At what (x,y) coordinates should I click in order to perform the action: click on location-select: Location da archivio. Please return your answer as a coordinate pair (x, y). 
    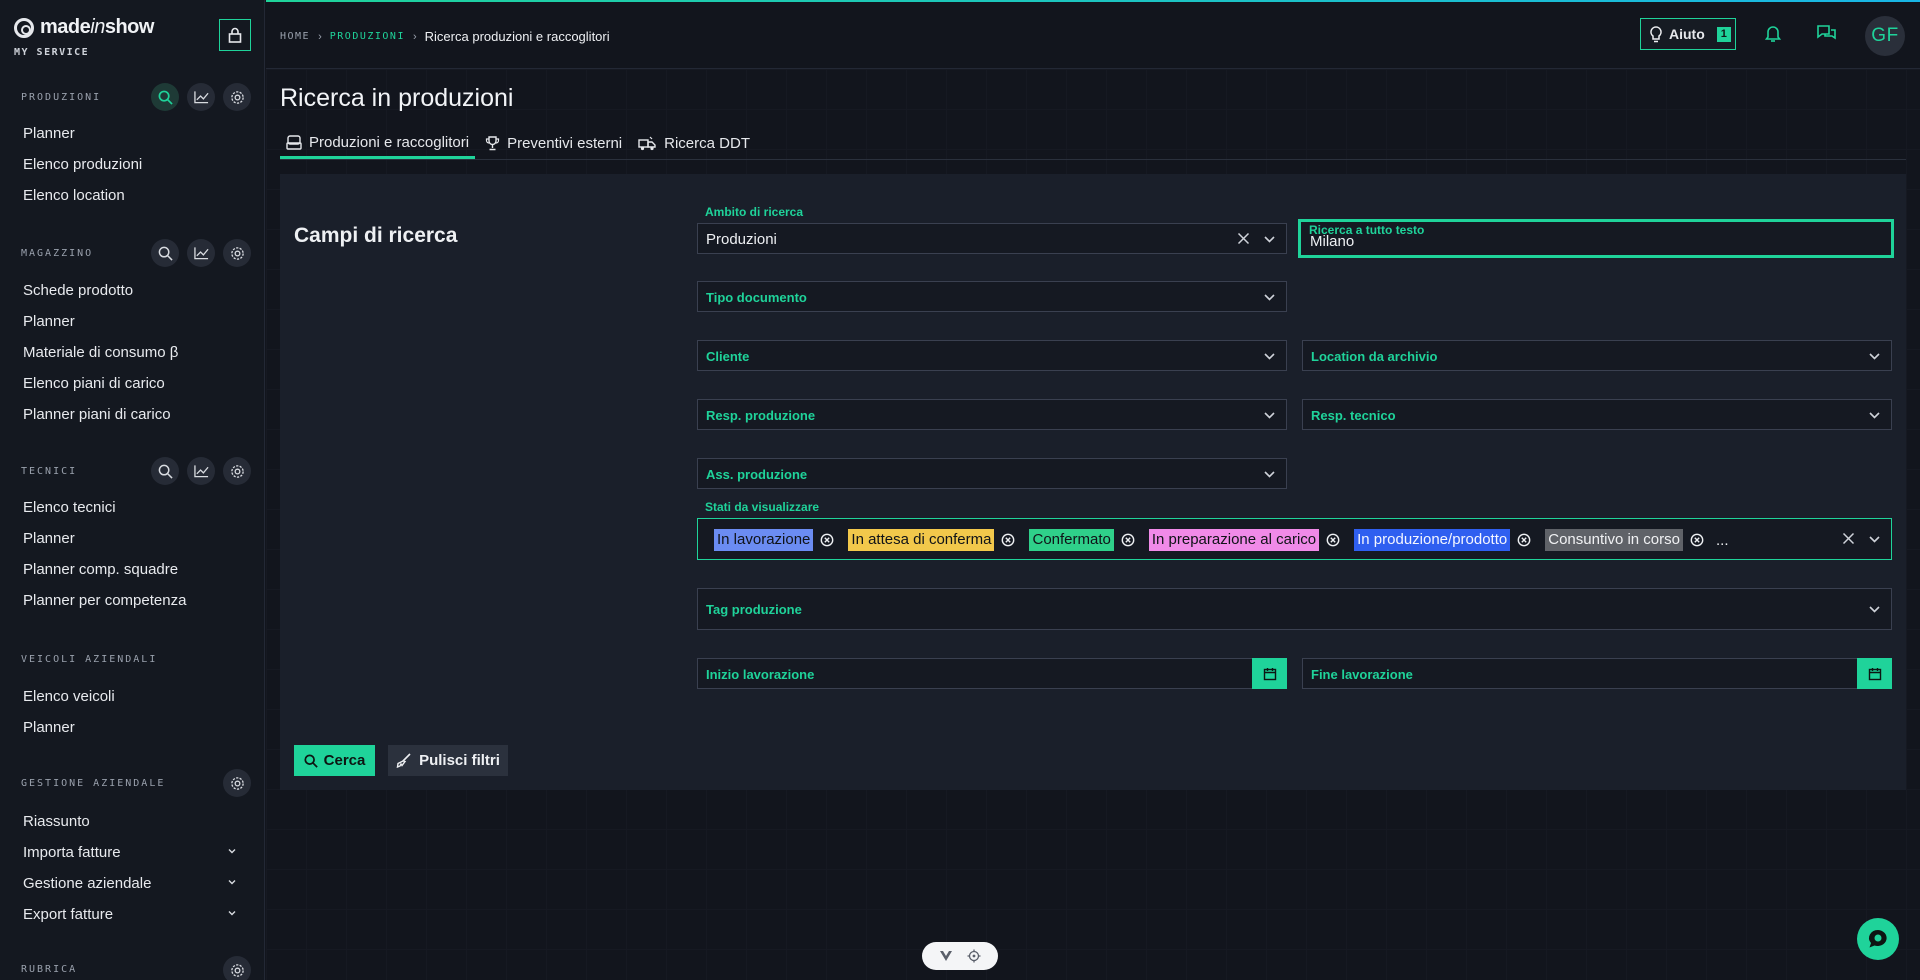
    Looking at the image, I should click on (1597, 355).